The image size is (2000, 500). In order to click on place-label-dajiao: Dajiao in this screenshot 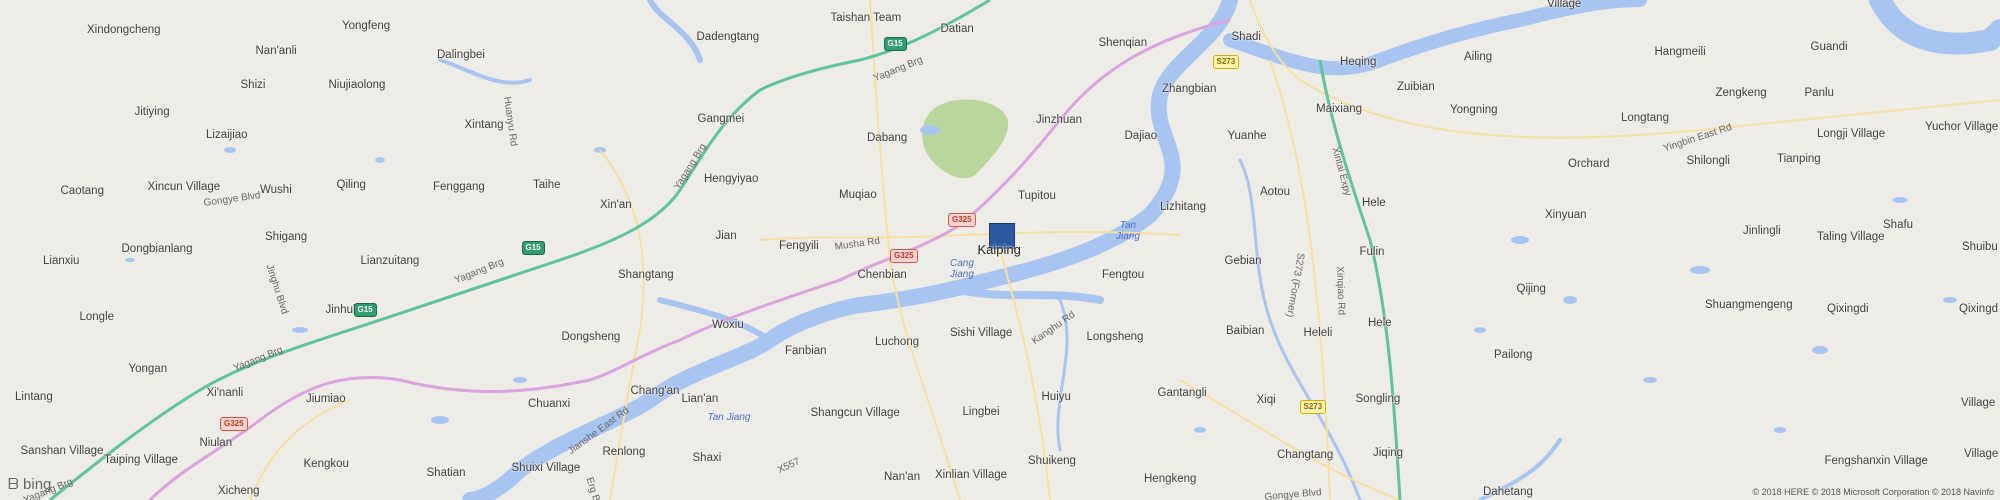, I will do `click(1141, 136)`.